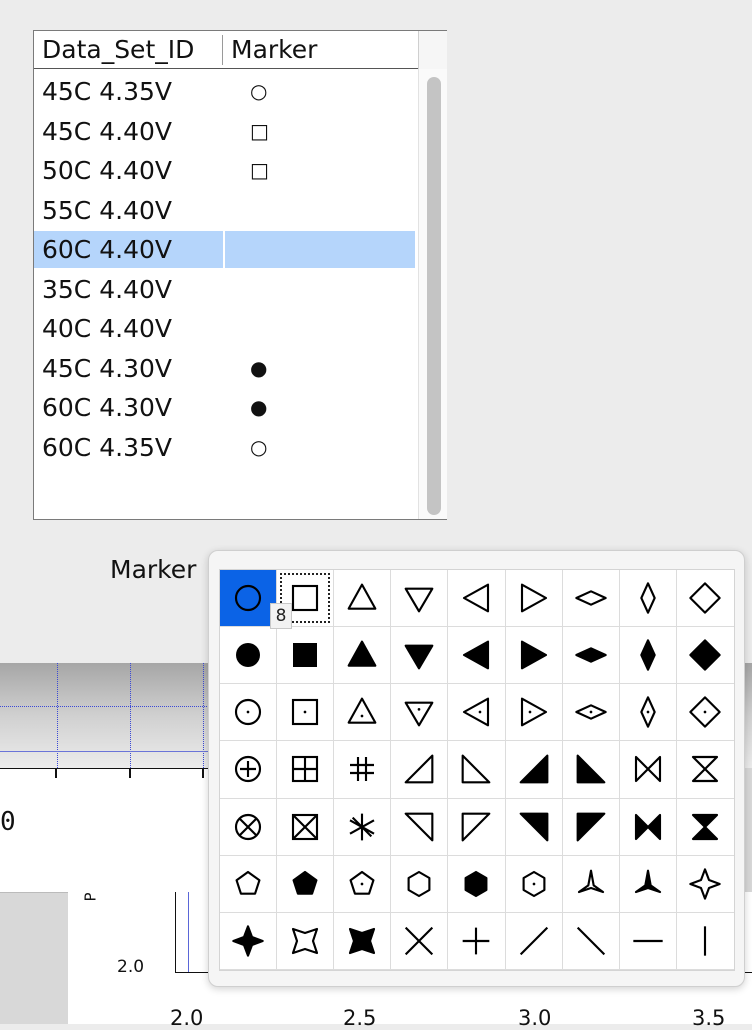 The height and width of the screenshot is (1030, 752). Describe the element at coordinates (705, 656) in the screenshot. I see `marker-option-diamond-filled` at that location.